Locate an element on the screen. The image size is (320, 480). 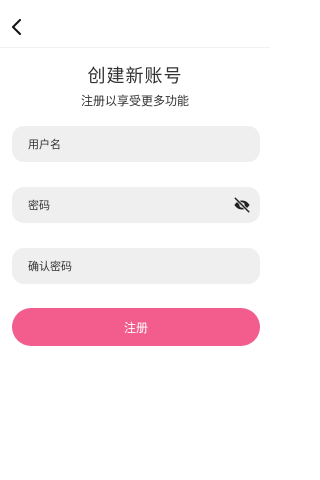
page-title: 创建新账号 is located at coordinates (135, 76).